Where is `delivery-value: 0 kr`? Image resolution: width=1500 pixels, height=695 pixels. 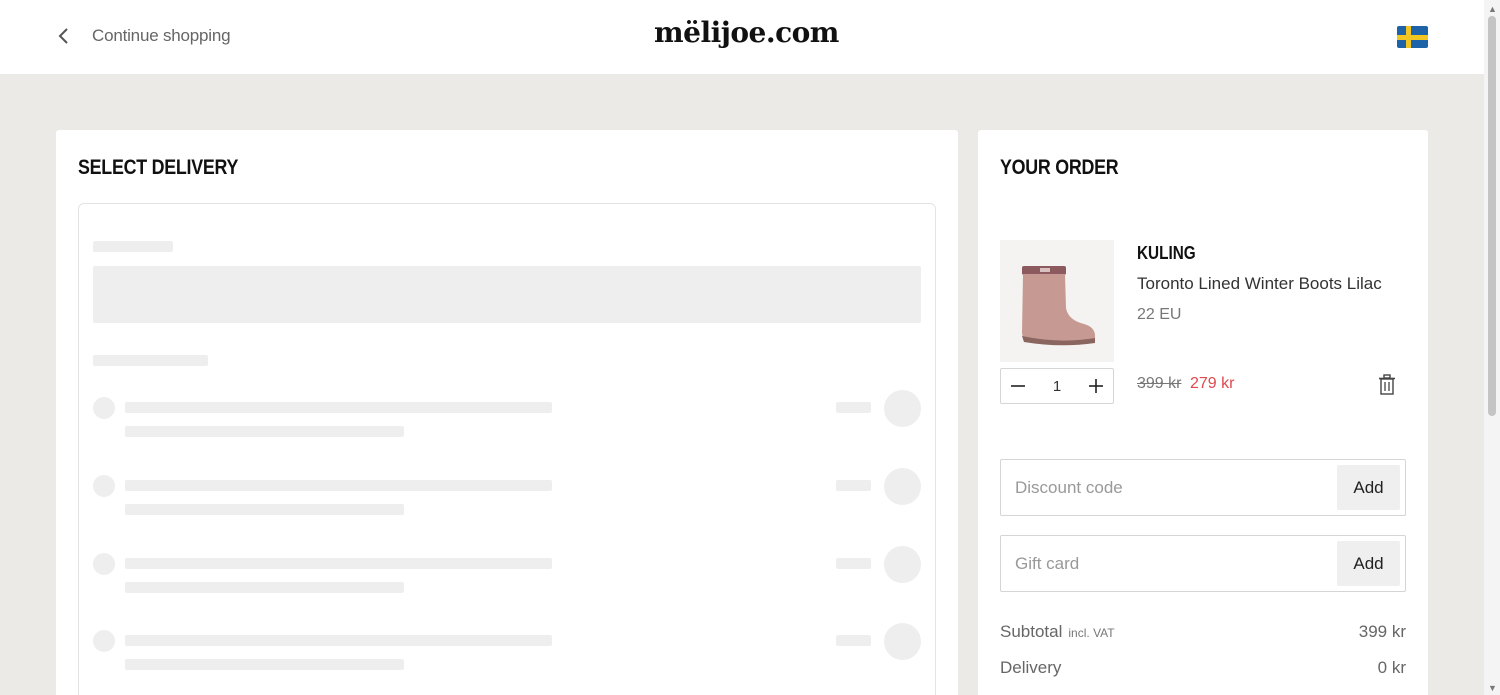
delivery-value: 0 kr is located at coordinates (1391, 667).